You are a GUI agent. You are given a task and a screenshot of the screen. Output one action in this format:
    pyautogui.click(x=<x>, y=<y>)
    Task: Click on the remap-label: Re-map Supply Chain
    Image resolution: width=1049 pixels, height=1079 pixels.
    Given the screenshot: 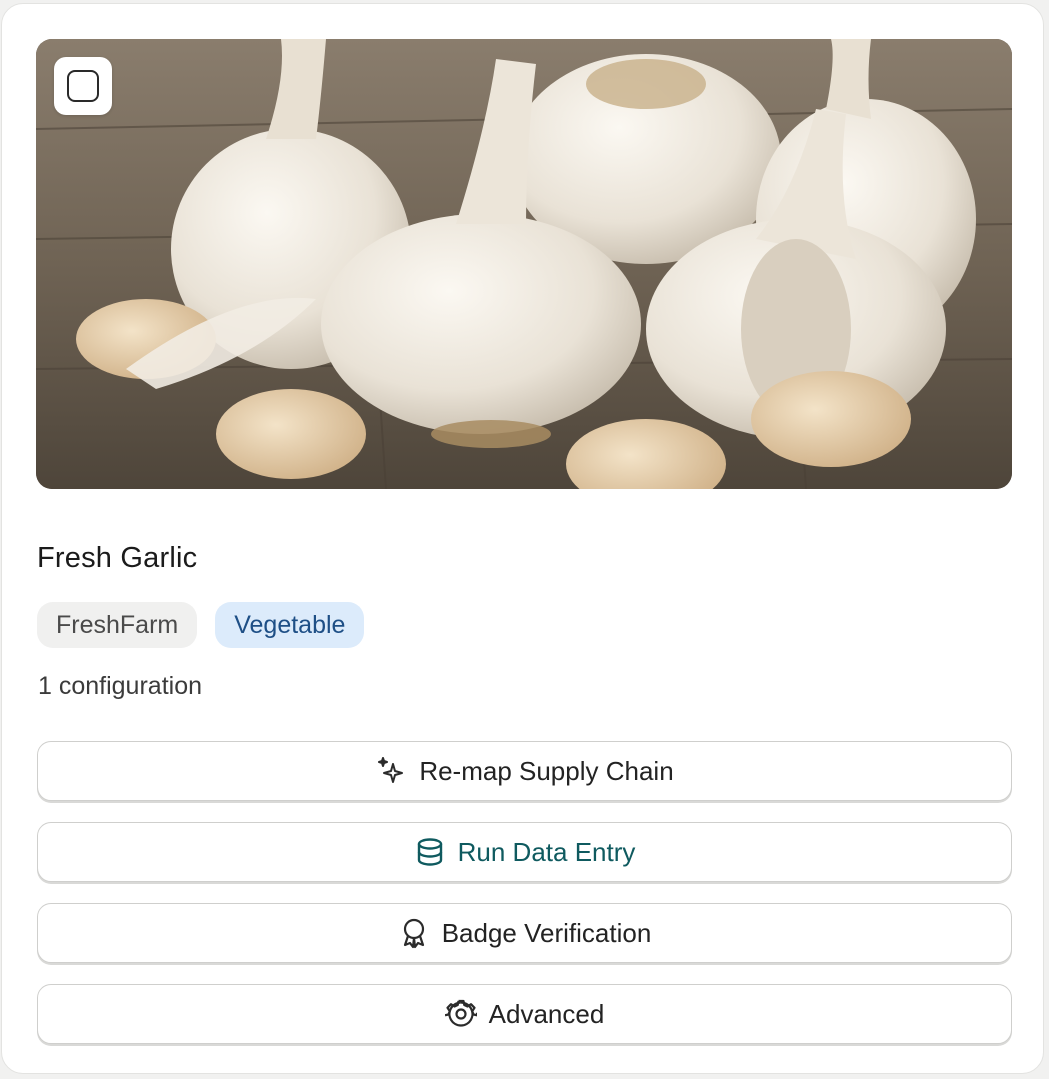 What is the action you would take?
    pyautogui.click(x=546, y=770)
    